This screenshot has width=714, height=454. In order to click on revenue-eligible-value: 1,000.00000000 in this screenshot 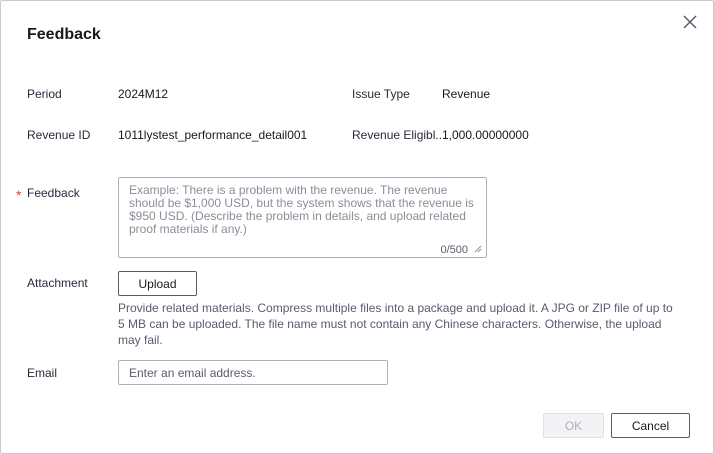, I will do `click(485, 135)`.